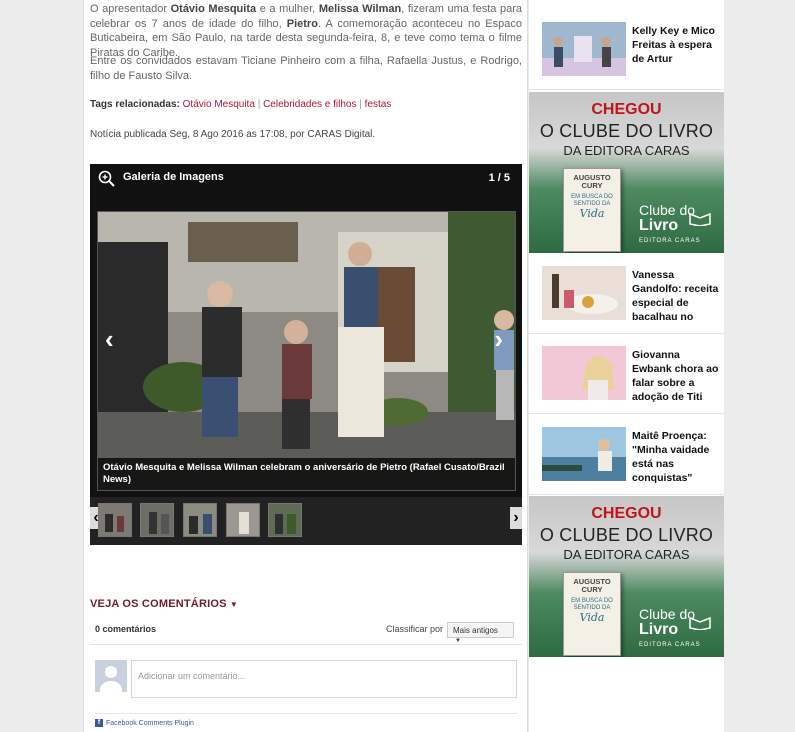  What do you see at coordinates (99, 723) in the screenshot?
I see `facebook-icon: f` at bounding box center [99, 723].